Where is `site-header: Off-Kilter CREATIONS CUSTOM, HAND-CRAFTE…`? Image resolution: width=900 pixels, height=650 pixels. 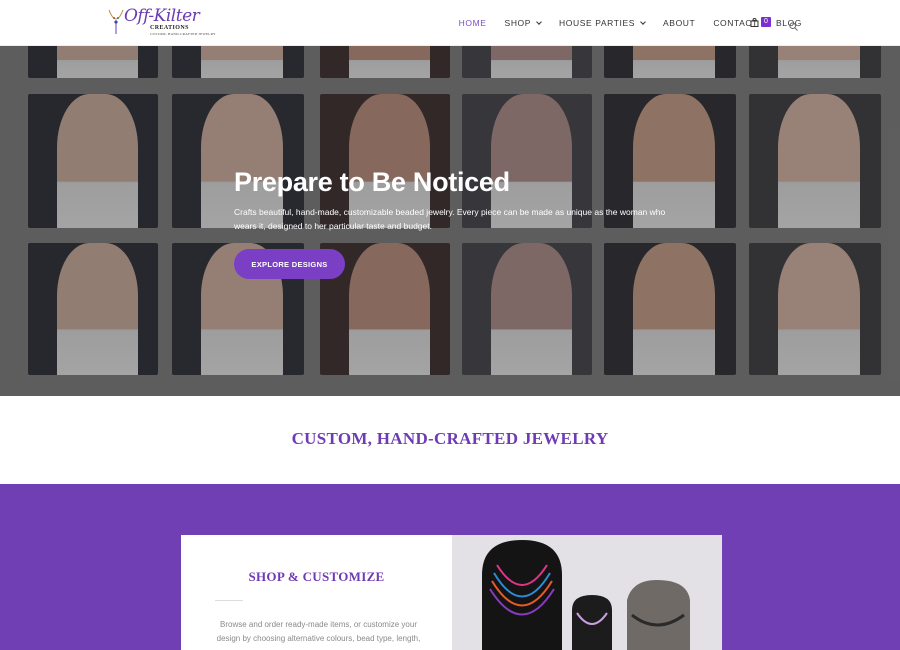
site-header: Off-Kilter CREATIONS CUSTOM, HAND-CRAFTE… is located at coordinates (450, 23).